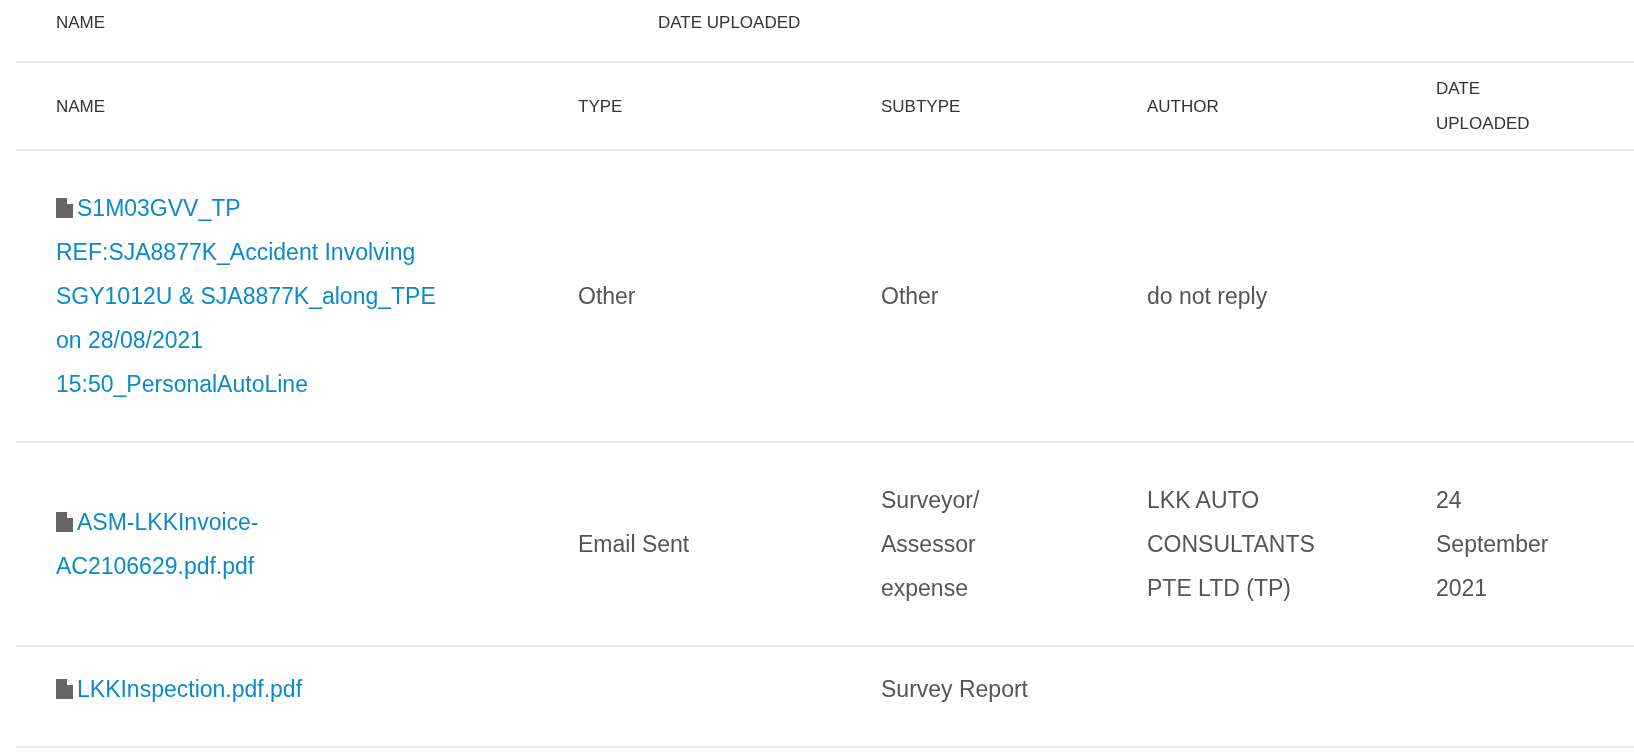 The width and height of the screenshot is (1634, 755). What do you see at coordinates (1492, 544) in the screenshot?
I see `table-cell: 24 September 2021` at bounding box center [1492, 544].